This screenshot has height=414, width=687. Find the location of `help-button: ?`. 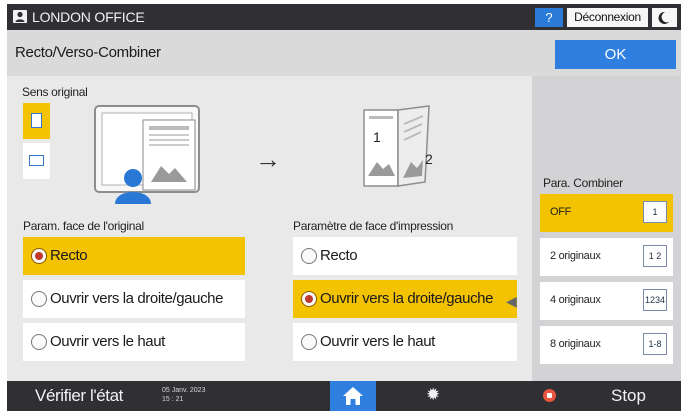

help-button: ? is located at coordinates (549, 17).